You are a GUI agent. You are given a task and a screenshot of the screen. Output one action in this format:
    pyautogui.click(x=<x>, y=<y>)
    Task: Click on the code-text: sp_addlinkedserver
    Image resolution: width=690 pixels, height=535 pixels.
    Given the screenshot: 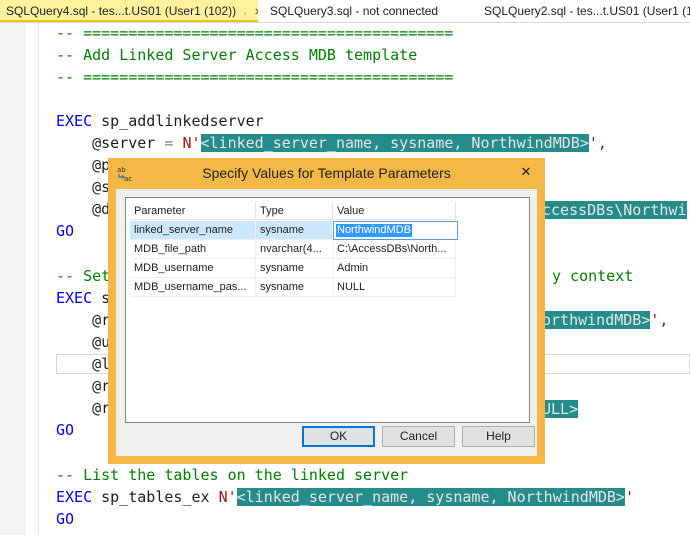 What is the action you would take?
    pyautogui.click(x=178, y=121)
    